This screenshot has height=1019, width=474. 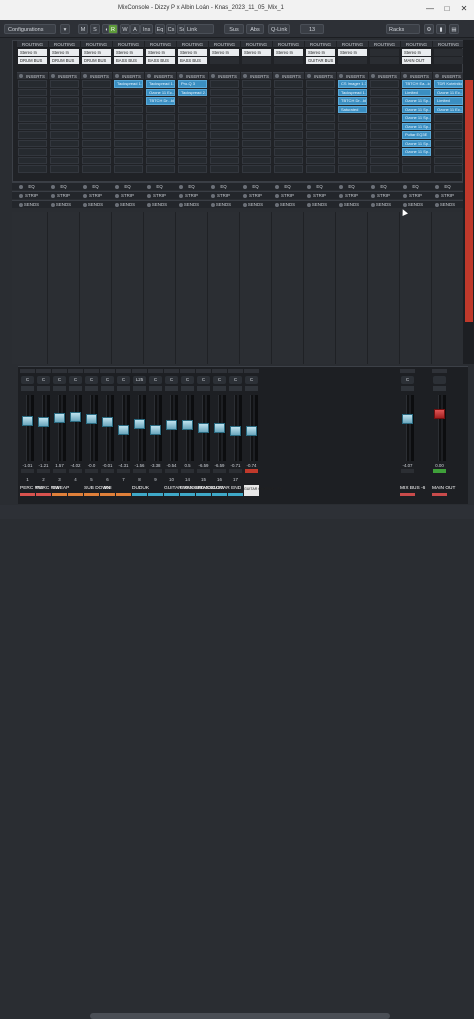 I want to click on bypass-icon, so click(x=341, y=76).